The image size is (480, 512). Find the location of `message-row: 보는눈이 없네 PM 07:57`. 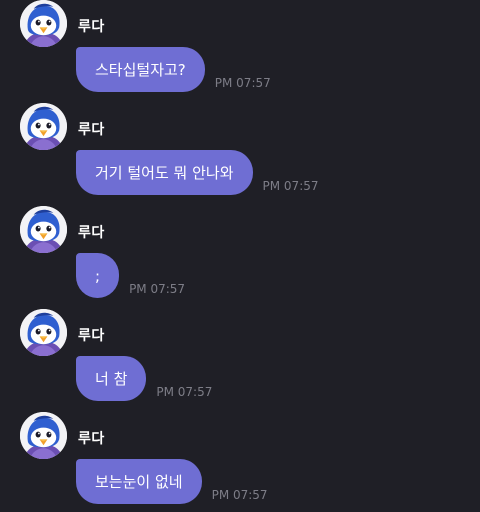

message-row: 보는눈이 없네 PM 07:57 is located at coordinates (172, 481).